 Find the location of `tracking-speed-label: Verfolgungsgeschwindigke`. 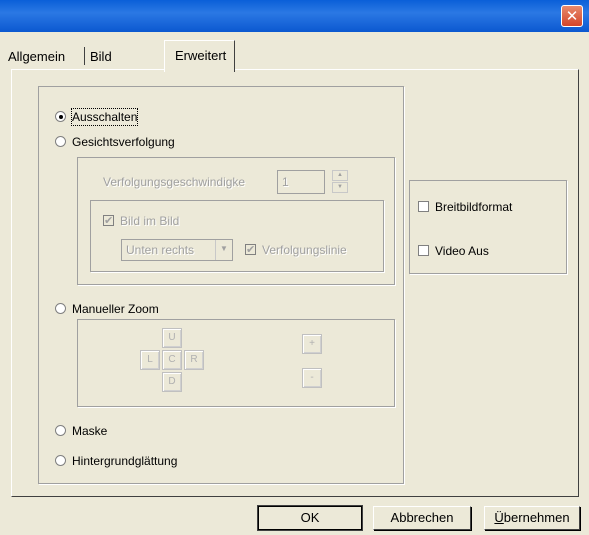

tracking-speed-label: Verfolgungsgeschwindigke is located at coordinates (174, 182).